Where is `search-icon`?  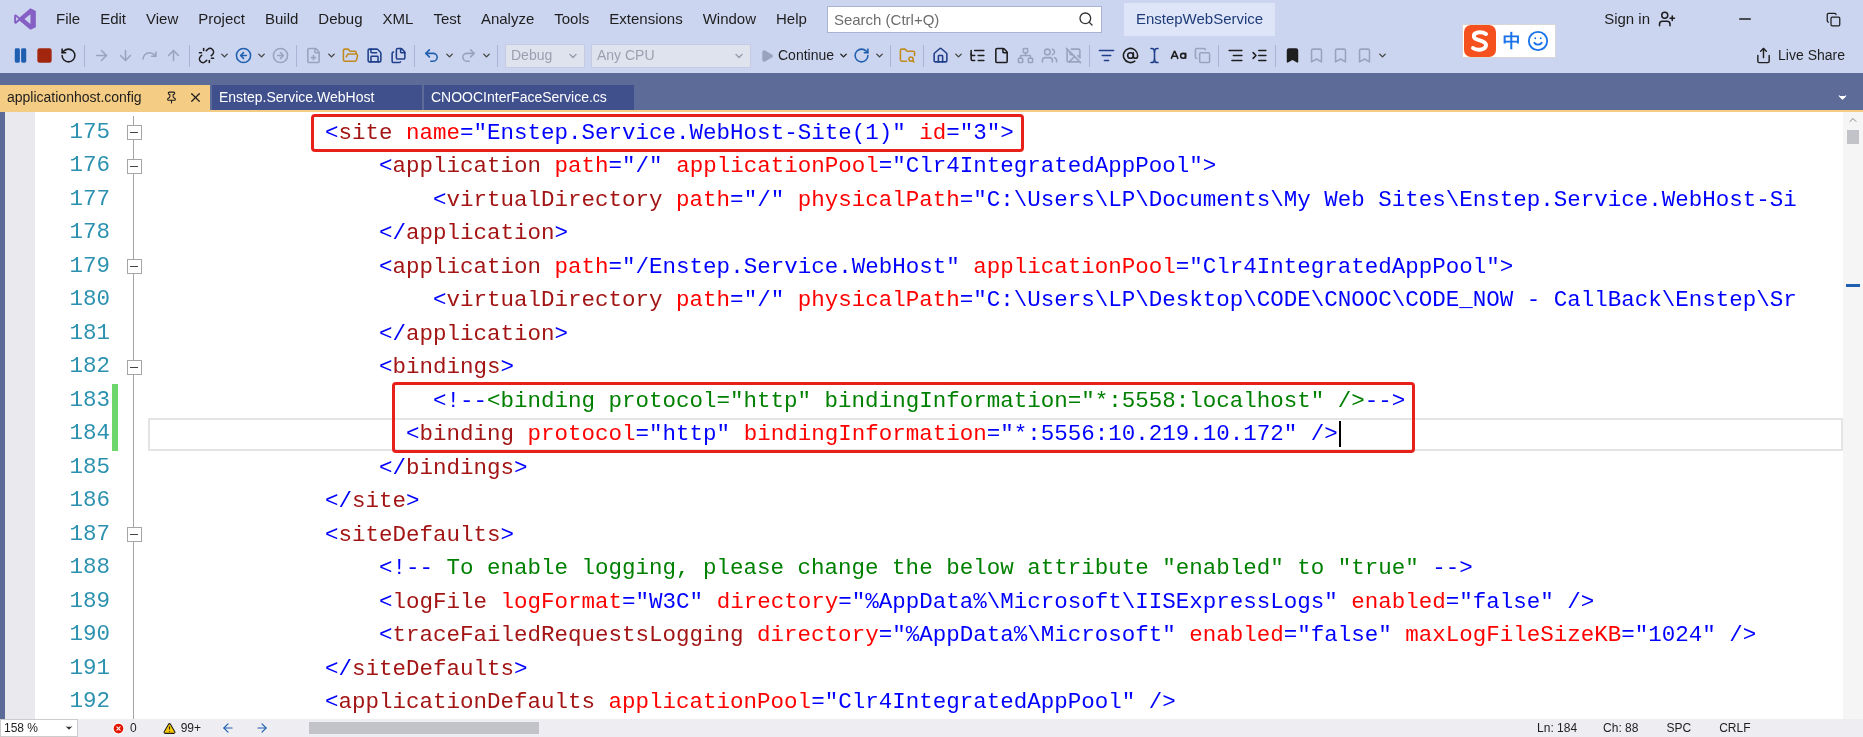
search-icon is located at coordinates (1085, 19).